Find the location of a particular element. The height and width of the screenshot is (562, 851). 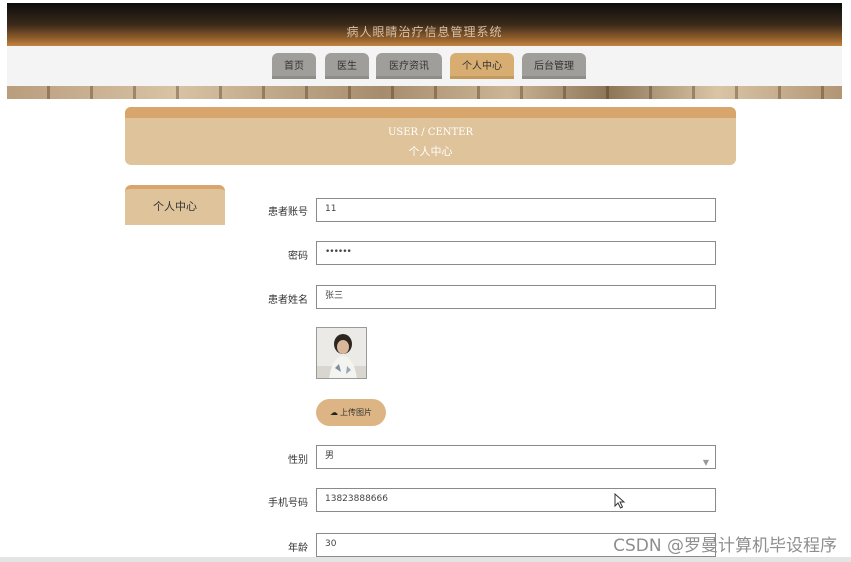

avatar-photo-icon is located at coordinates (341, 353).